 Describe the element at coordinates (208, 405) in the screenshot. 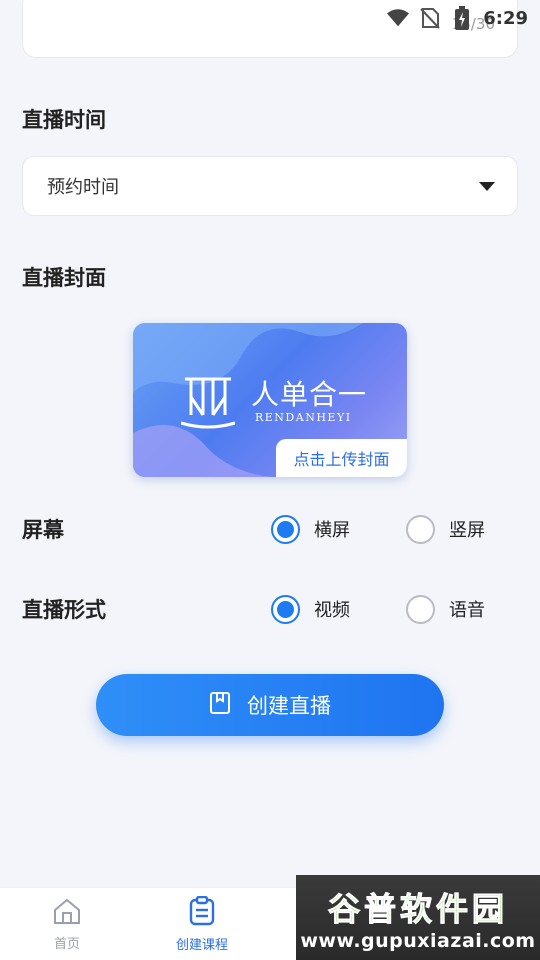

I see `brand-logo-icon` at that location.